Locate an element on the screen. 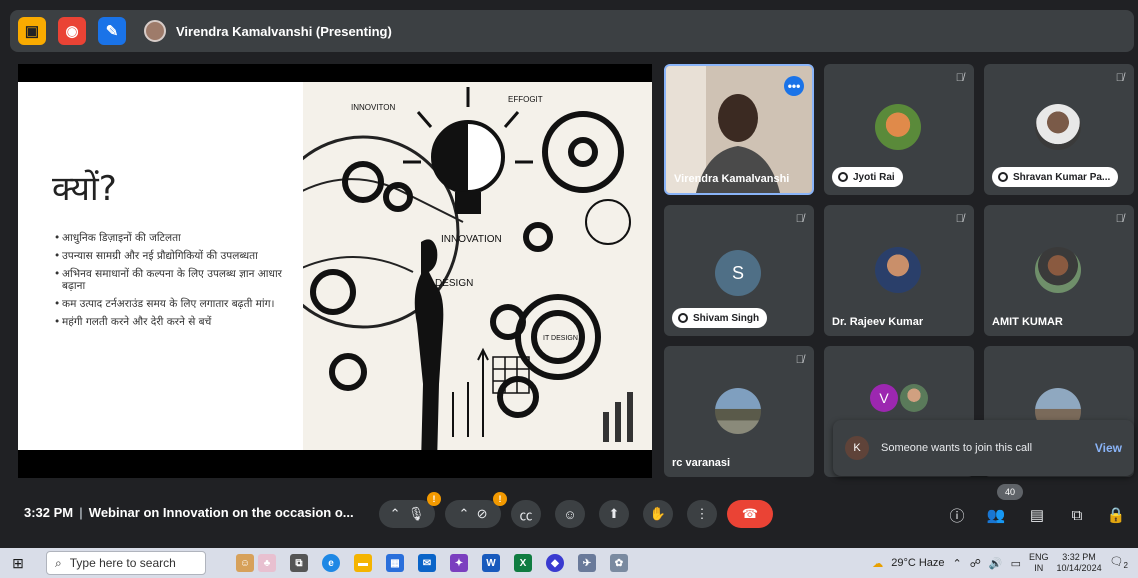  search-icon: ⌕ is located at coordinates (58, 562).